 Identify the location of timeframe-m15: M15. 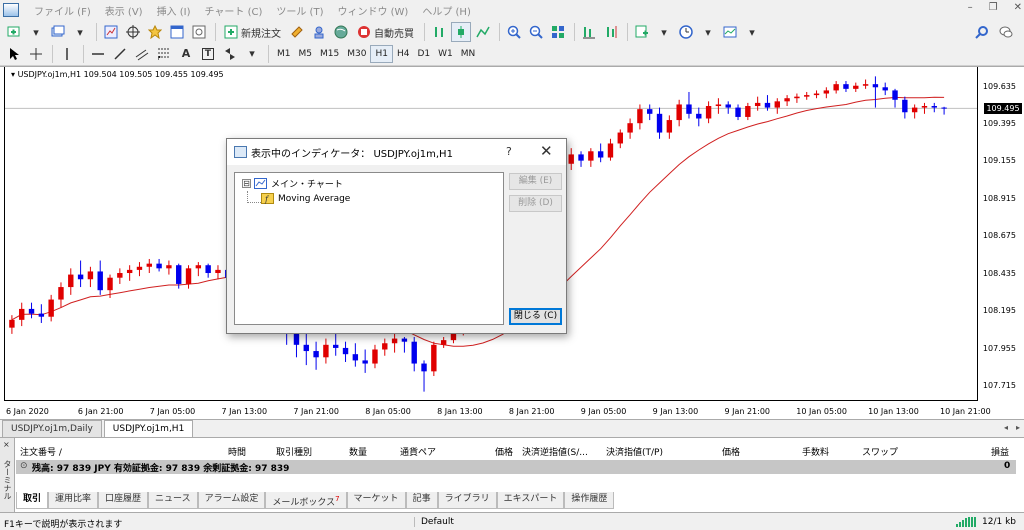
(329, 54).